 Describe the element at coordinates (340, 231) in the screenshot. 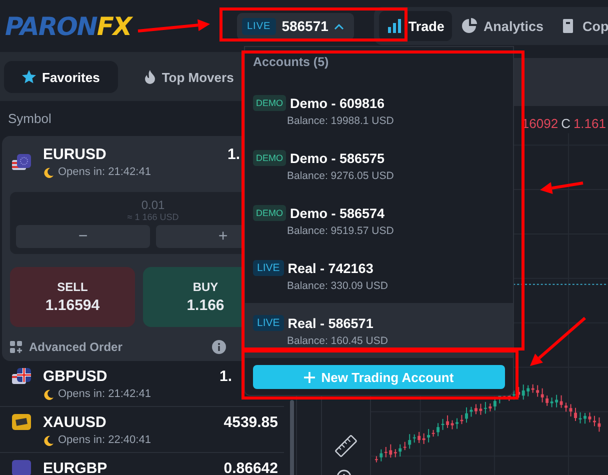

I see `account-balance: Balance: 9519.57 USD` at that location.